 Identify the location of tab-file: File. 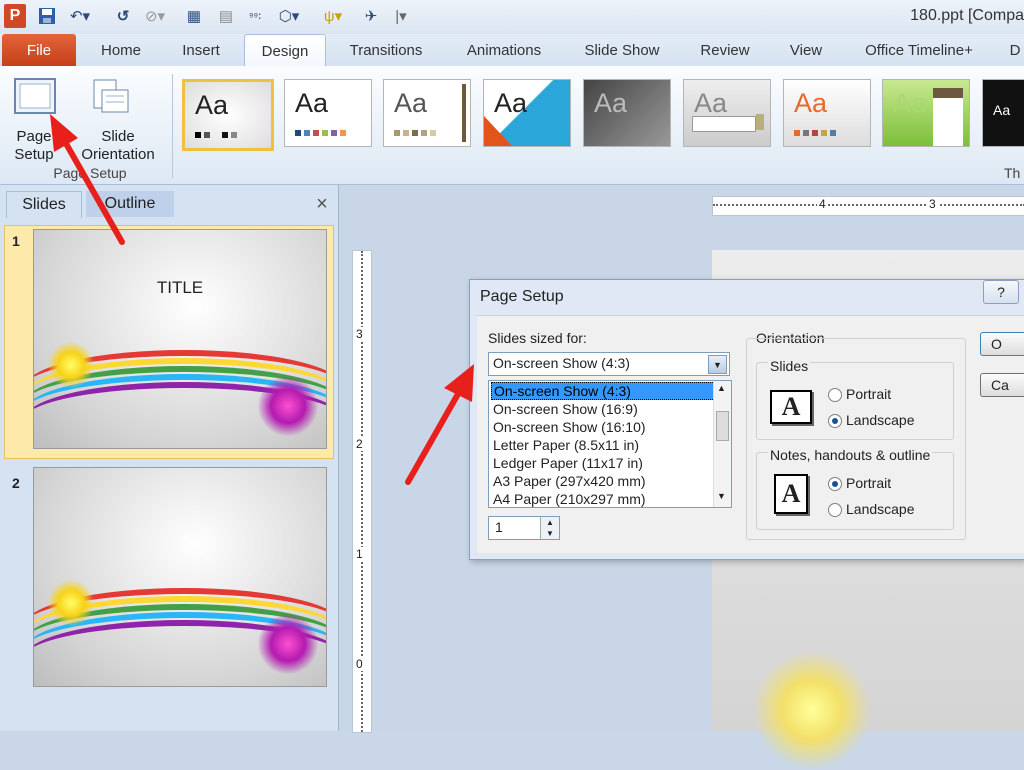
(39, 50).